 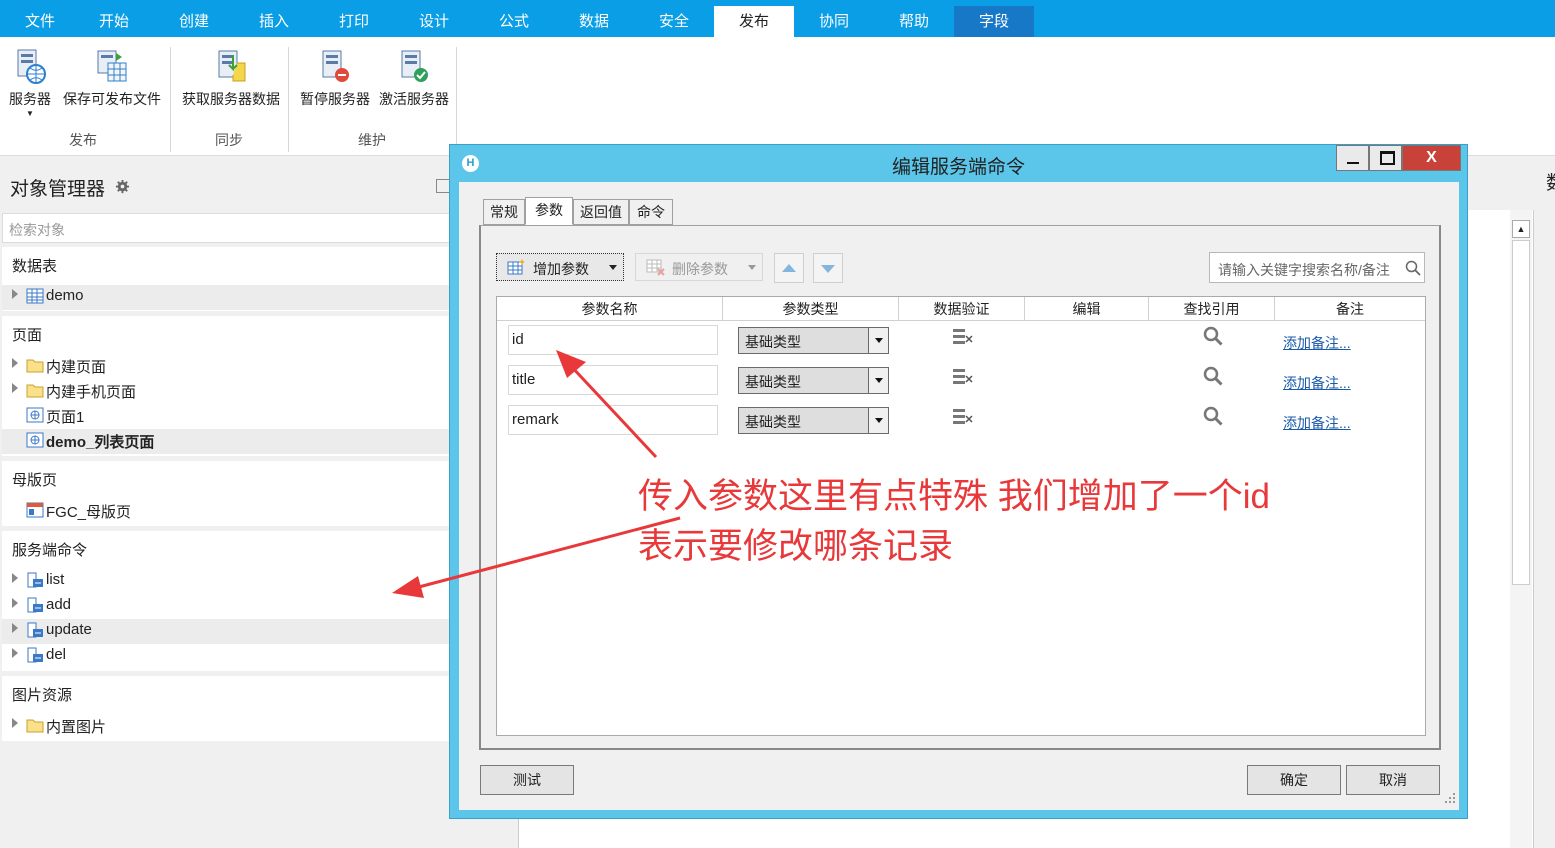 What do you see at coordinates (227, 228) in the screenshot?
I see `object-search-input: 检索对象` at bounding box center [227, 228].